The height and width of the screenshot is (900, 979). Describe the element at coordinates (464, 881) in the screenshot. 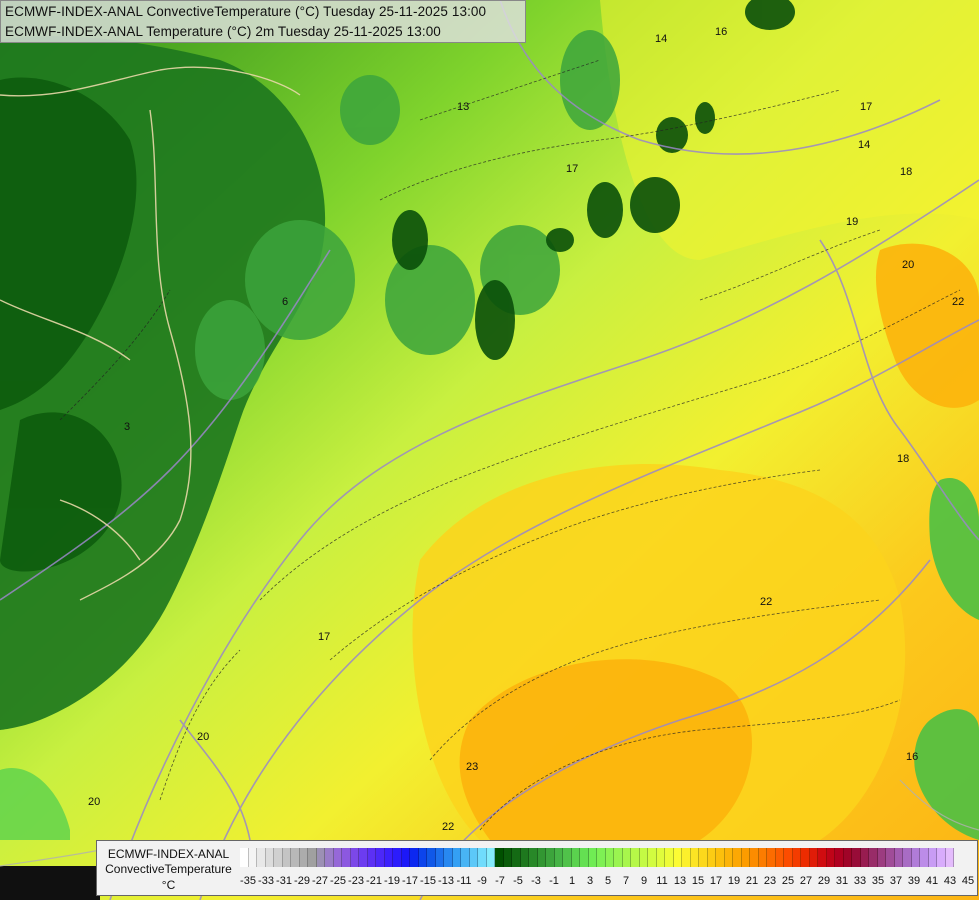

I see `legend-tick-label: -11` at that location.